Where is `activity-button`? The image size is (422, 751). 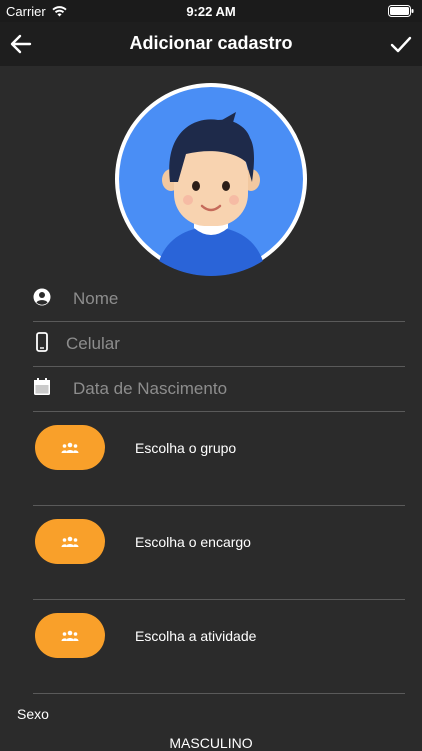
activity-button is located at coordinates (70, 635).